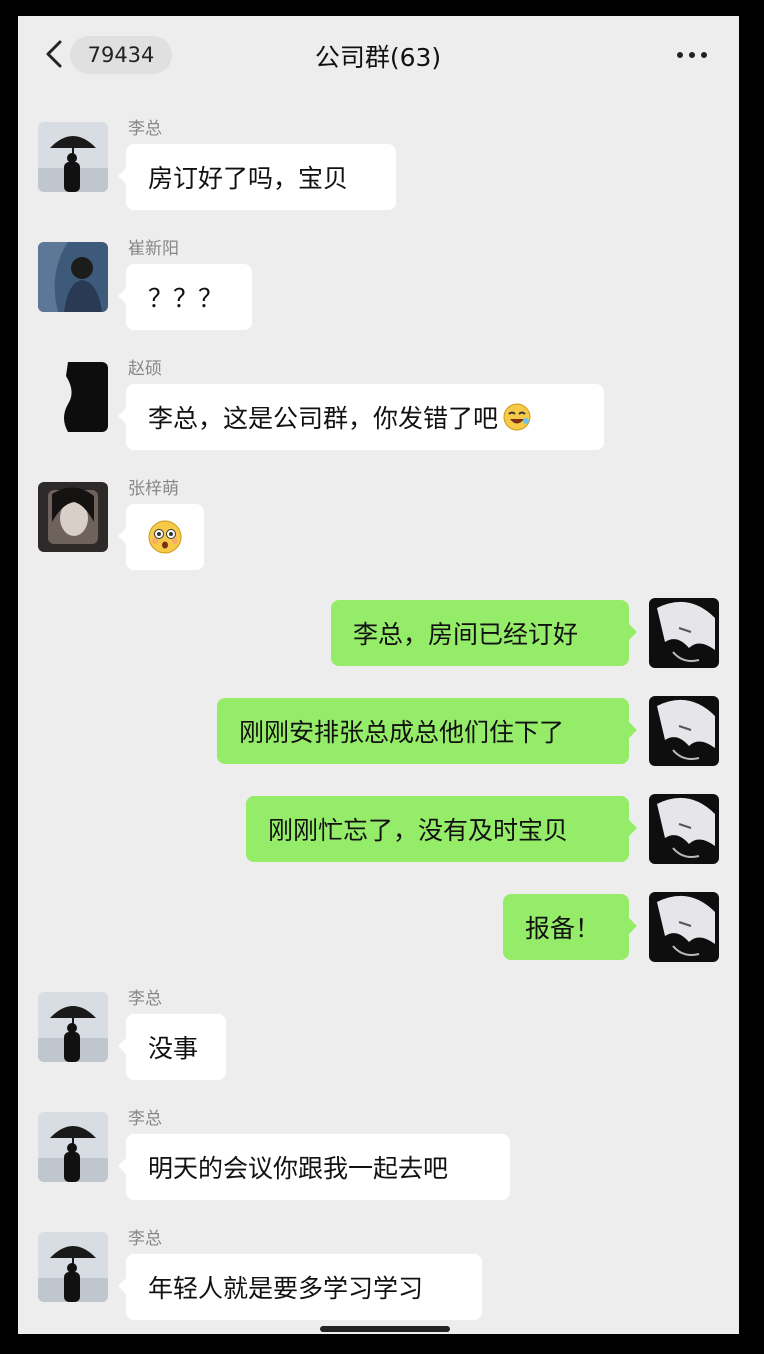  Describe the element at coordinates (153, 489) in the screenshot. I see `sender-name: 张梓萌` at that location.